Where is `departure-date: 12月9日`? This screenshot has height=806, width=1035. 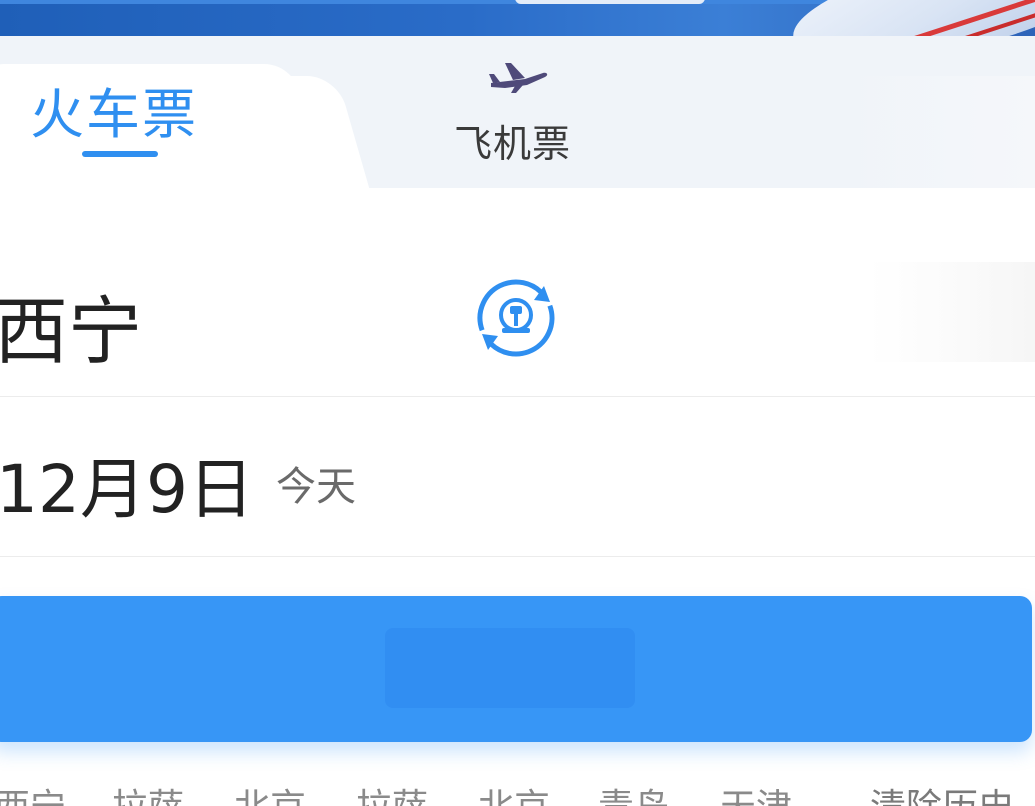 departure-date: 12月9日 is located at coordinates (127, 489).